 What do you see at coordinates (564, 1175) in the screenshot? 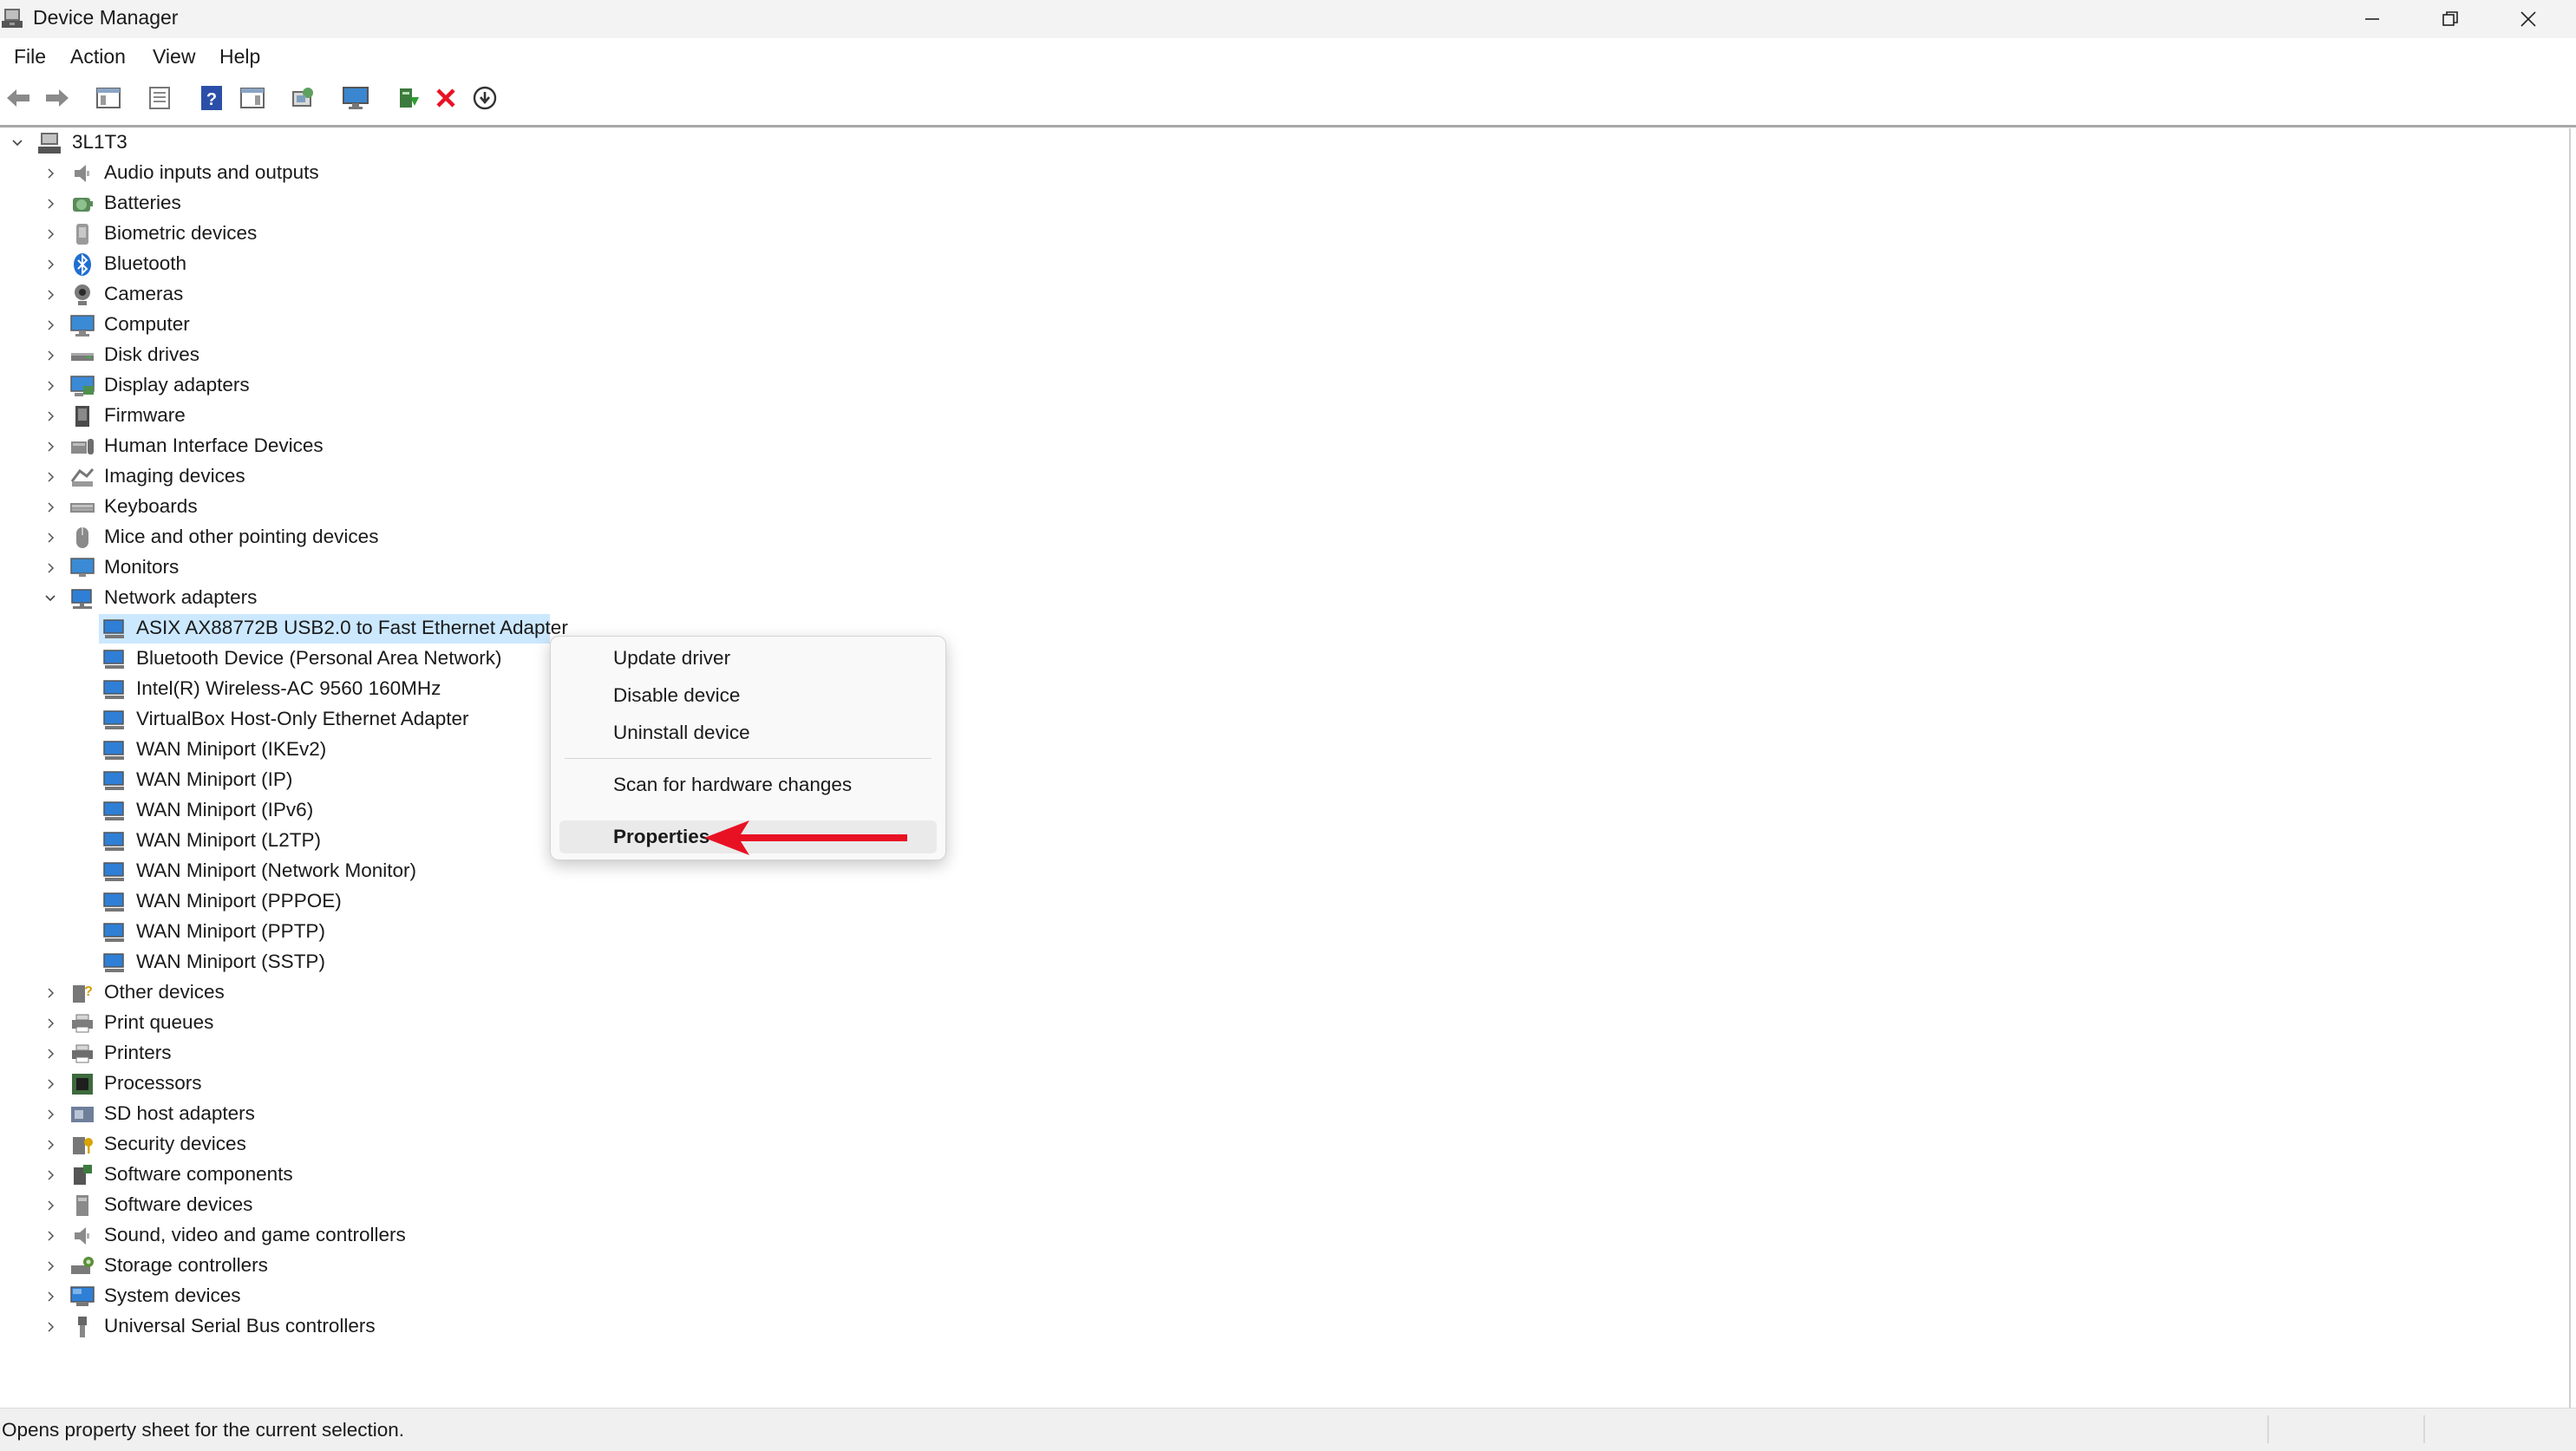
I see `tree-category: Software components` at bounding box center [564, 1175].